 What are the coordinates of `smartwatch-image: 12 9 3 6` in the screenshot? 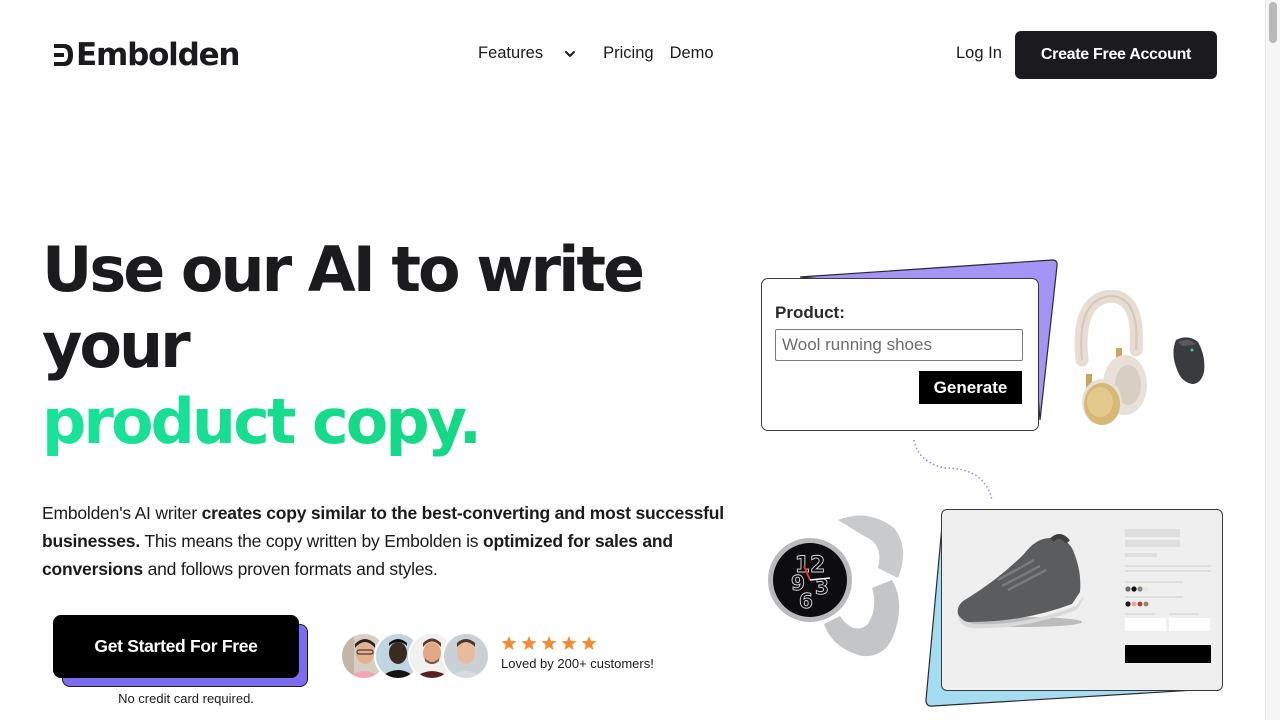 It's located at (836, 586).